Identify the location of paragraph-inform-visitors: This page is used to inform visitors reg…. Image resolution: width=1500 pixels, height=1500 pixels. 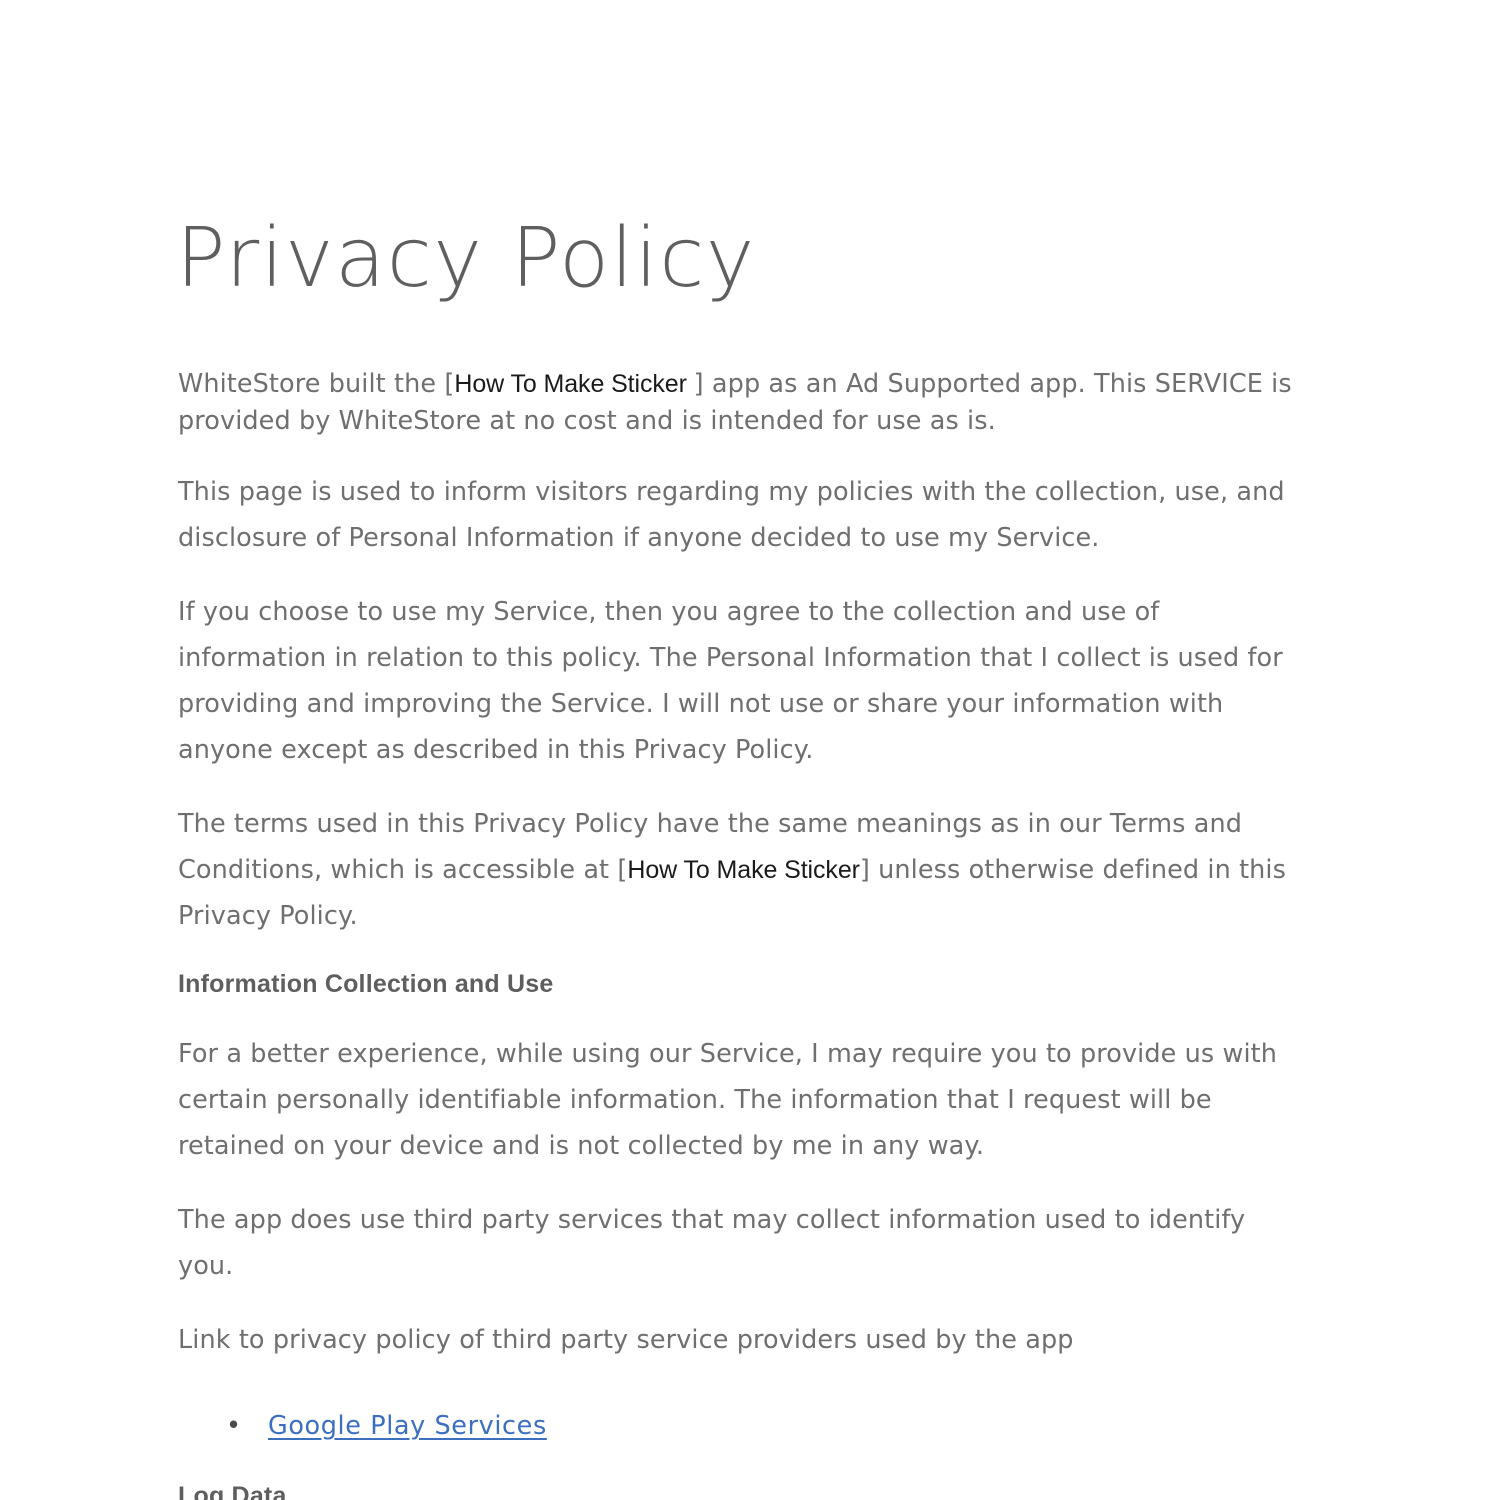
(731, 515).